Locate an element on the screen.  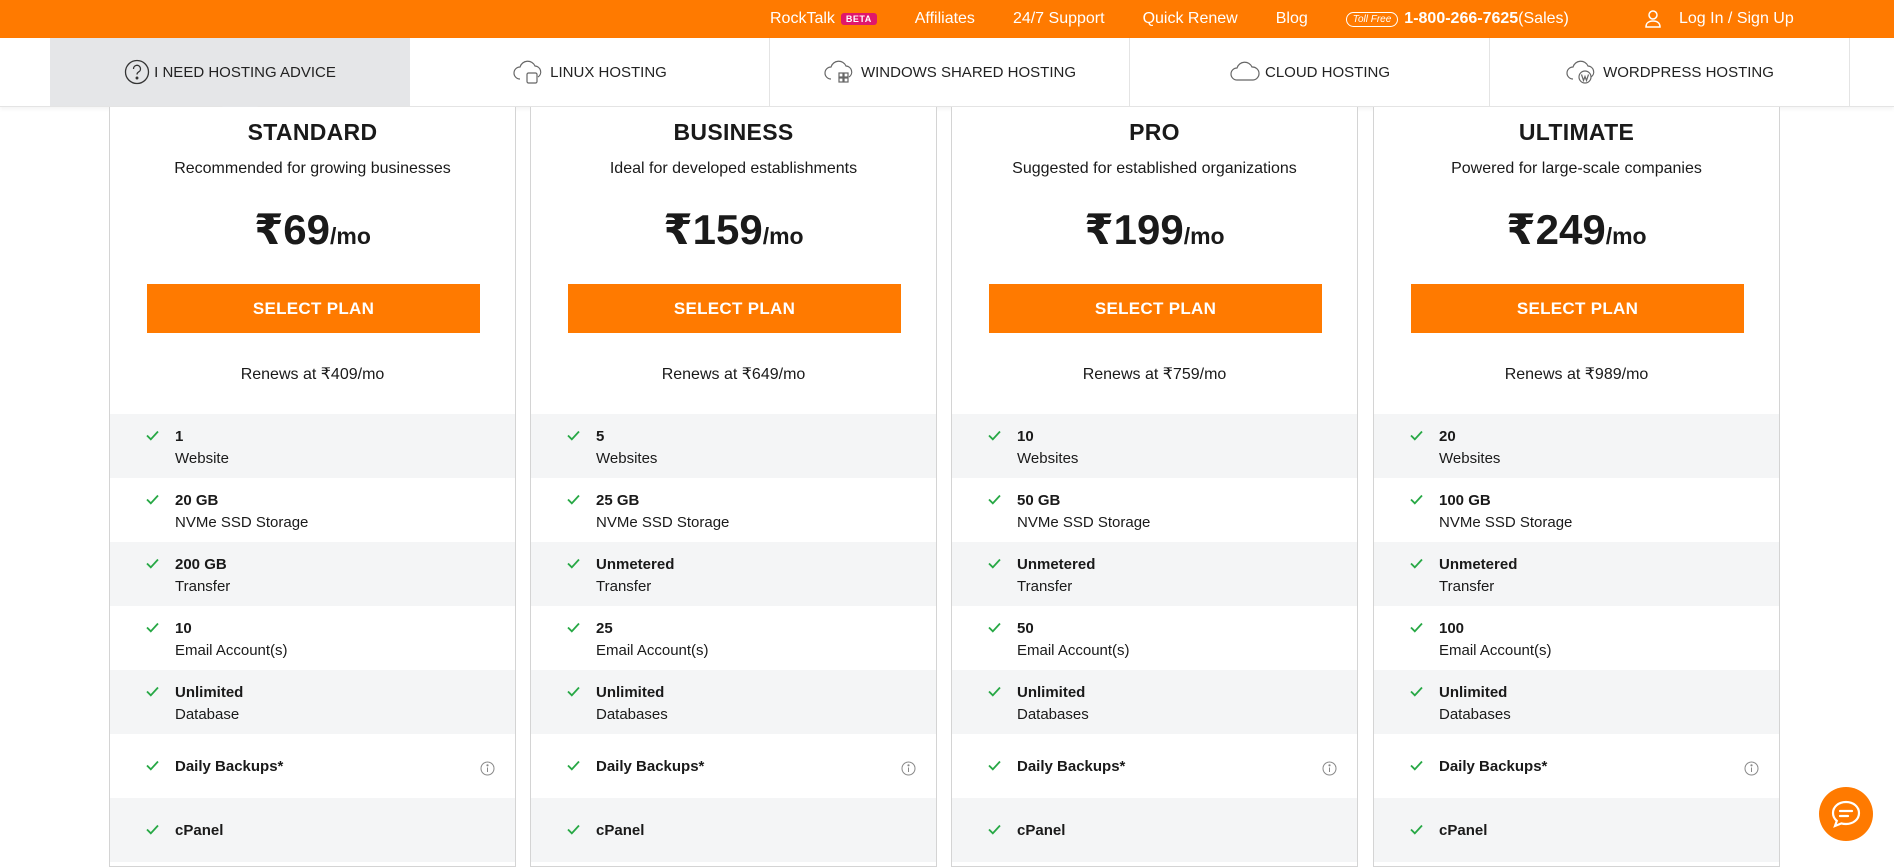
tab-linux-hosting: LINUX HOSTING is located at coordinates (590, 72).